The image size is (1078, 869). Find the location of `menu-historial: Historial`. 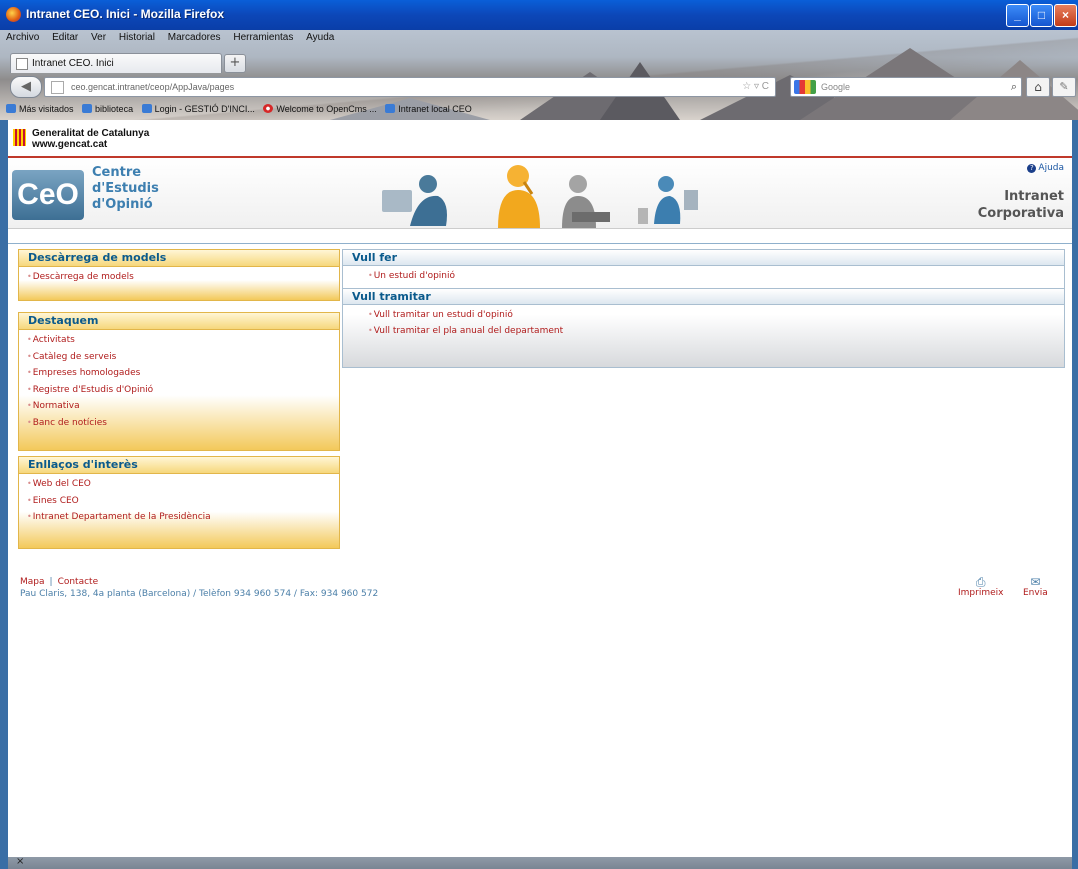

menu-historial: Historial is located at coordinates (137, 37).